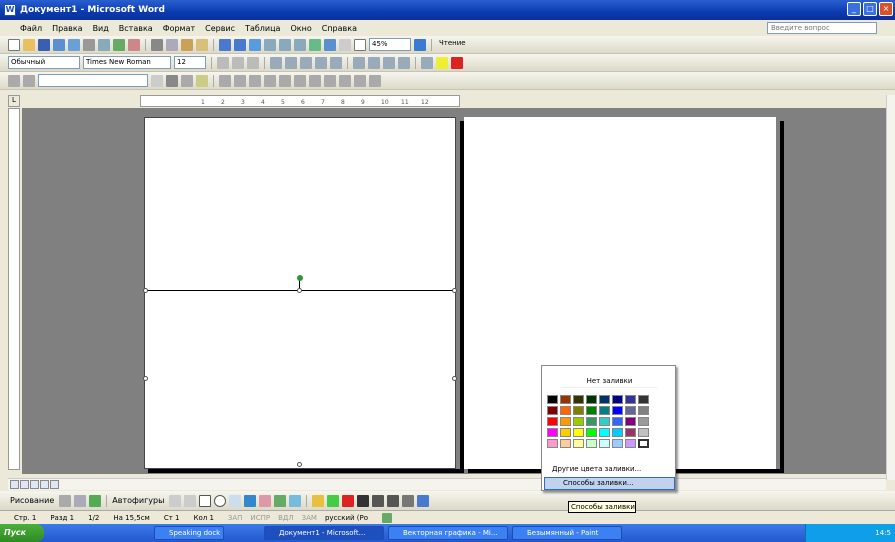  Describe the element at coordinates (205, 500) in the screenshot. I see `rectangle-tool-icon` at that location.